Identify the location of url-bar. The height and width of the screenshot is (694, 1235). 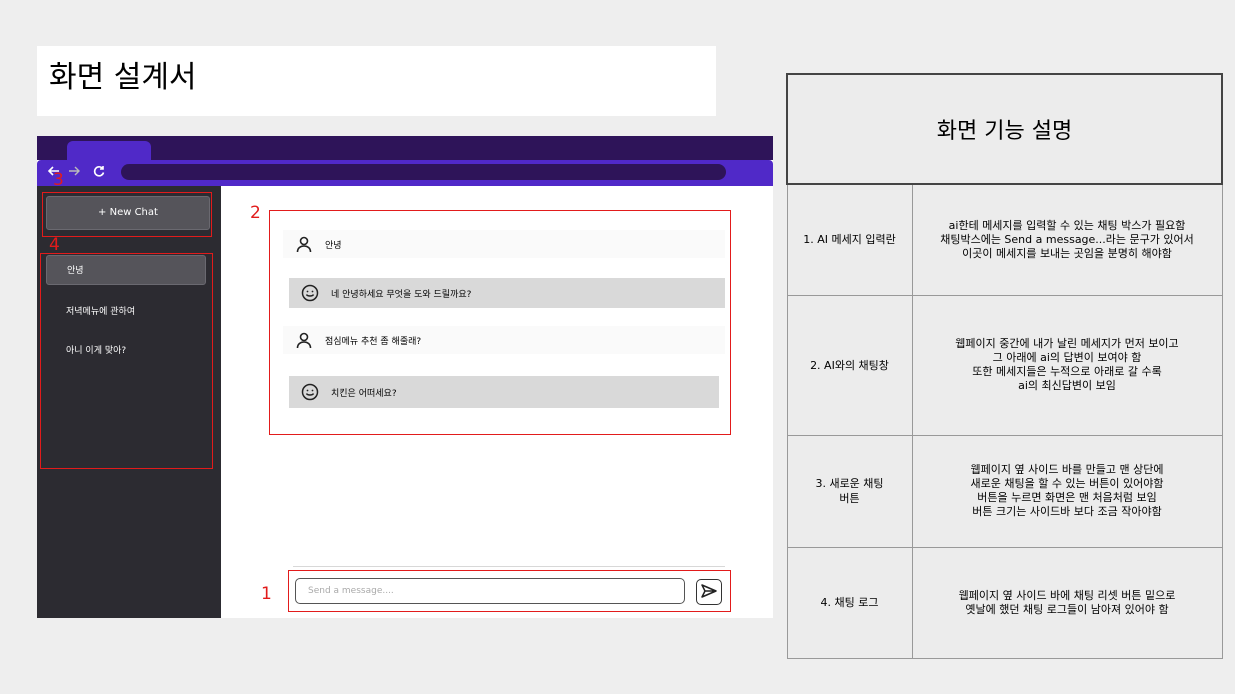
(423, 172).